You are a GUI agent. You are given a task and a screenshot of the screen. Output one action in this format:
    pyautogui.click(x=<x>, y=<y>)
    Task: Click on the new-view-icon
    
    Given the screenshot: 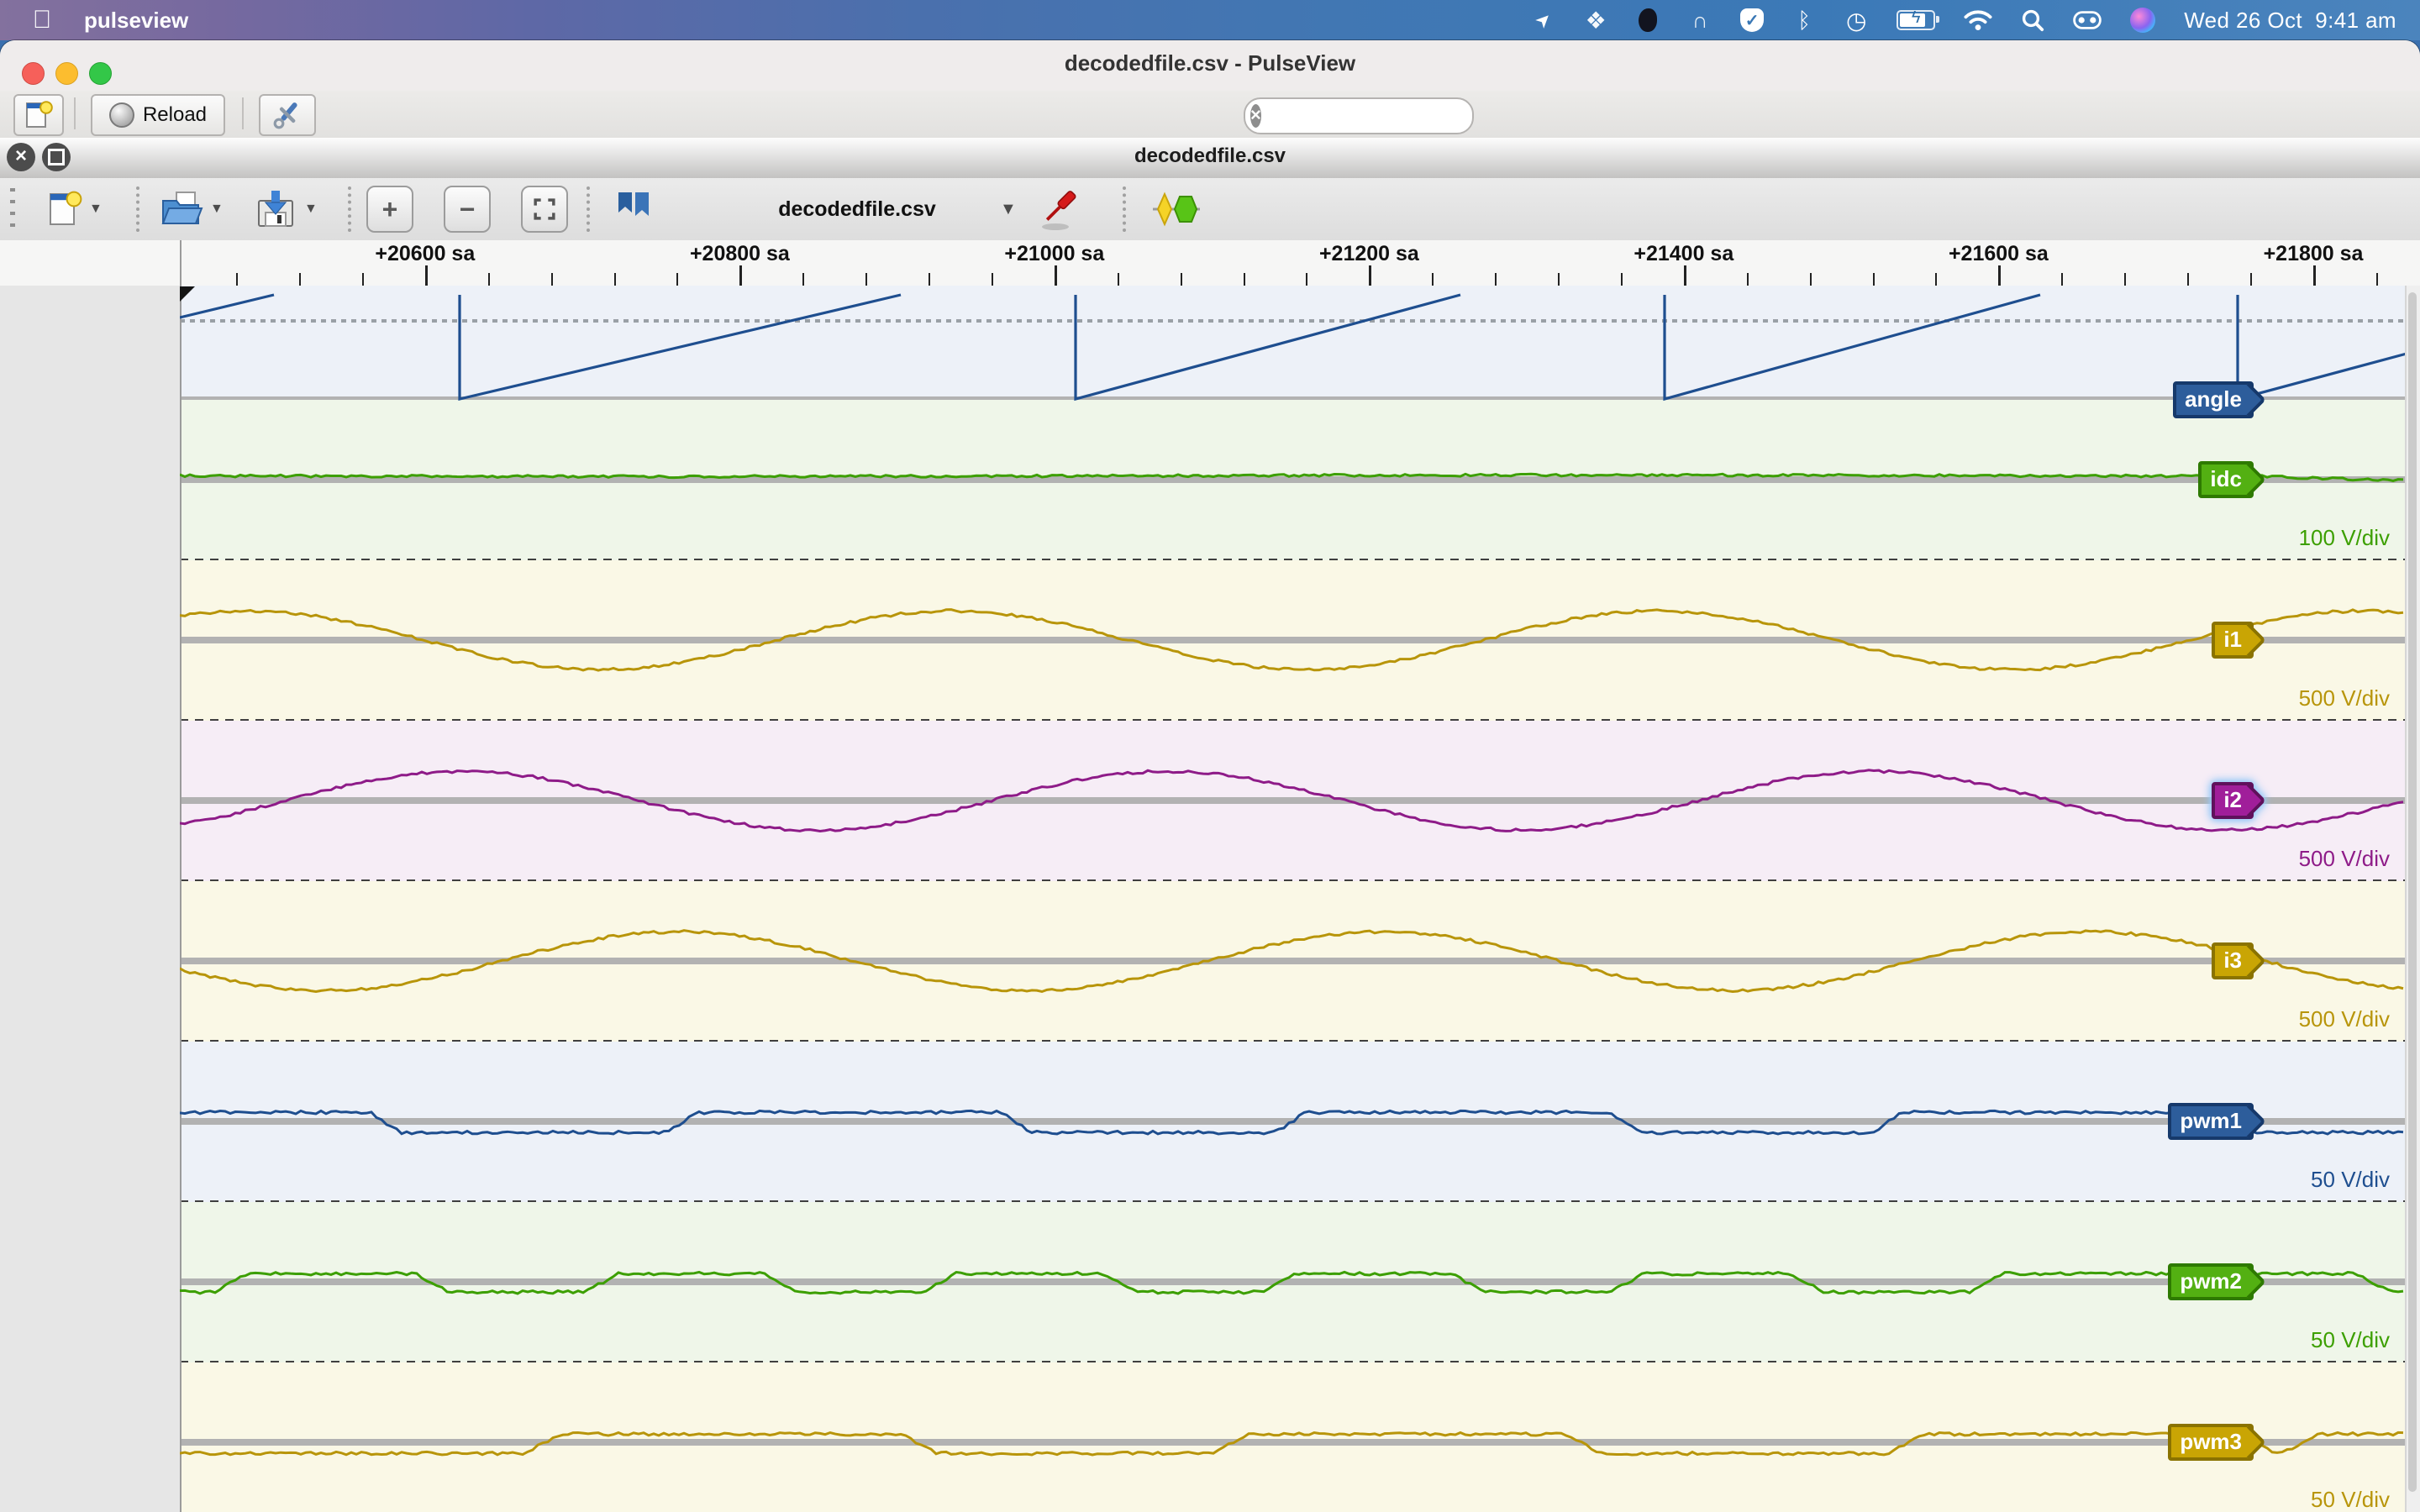 What is the action you would take?
    pyautogui.click(x=39, y=114)
    